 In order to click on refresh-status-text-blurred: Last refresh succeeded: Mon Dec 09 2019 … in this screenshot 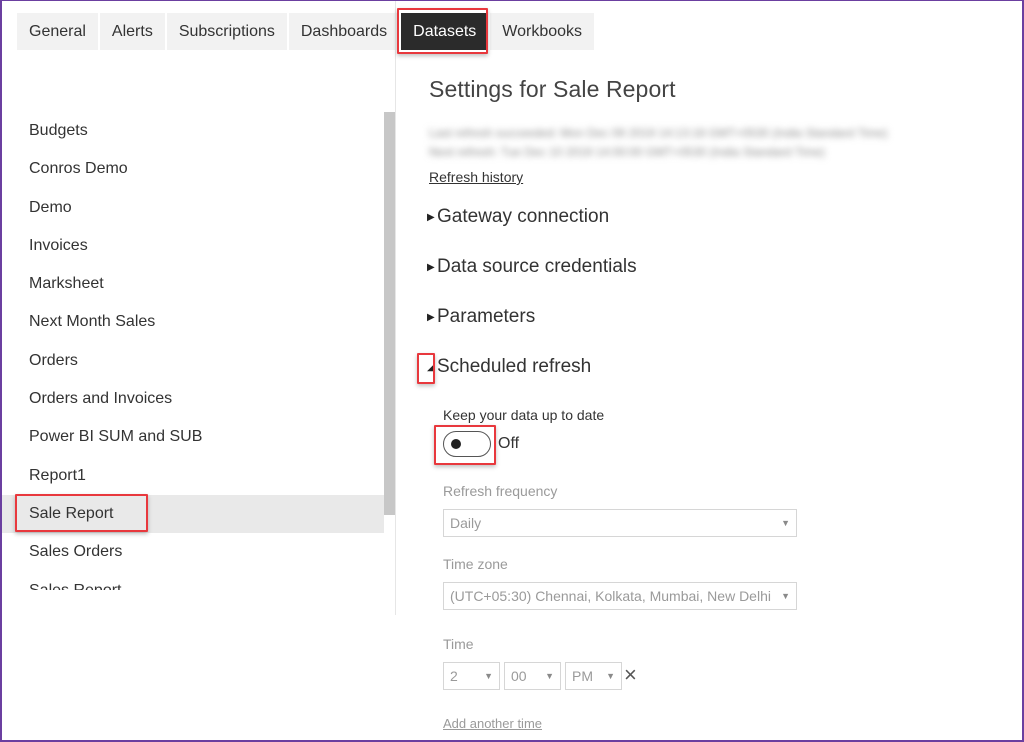, I will do `click(699, 144)`.